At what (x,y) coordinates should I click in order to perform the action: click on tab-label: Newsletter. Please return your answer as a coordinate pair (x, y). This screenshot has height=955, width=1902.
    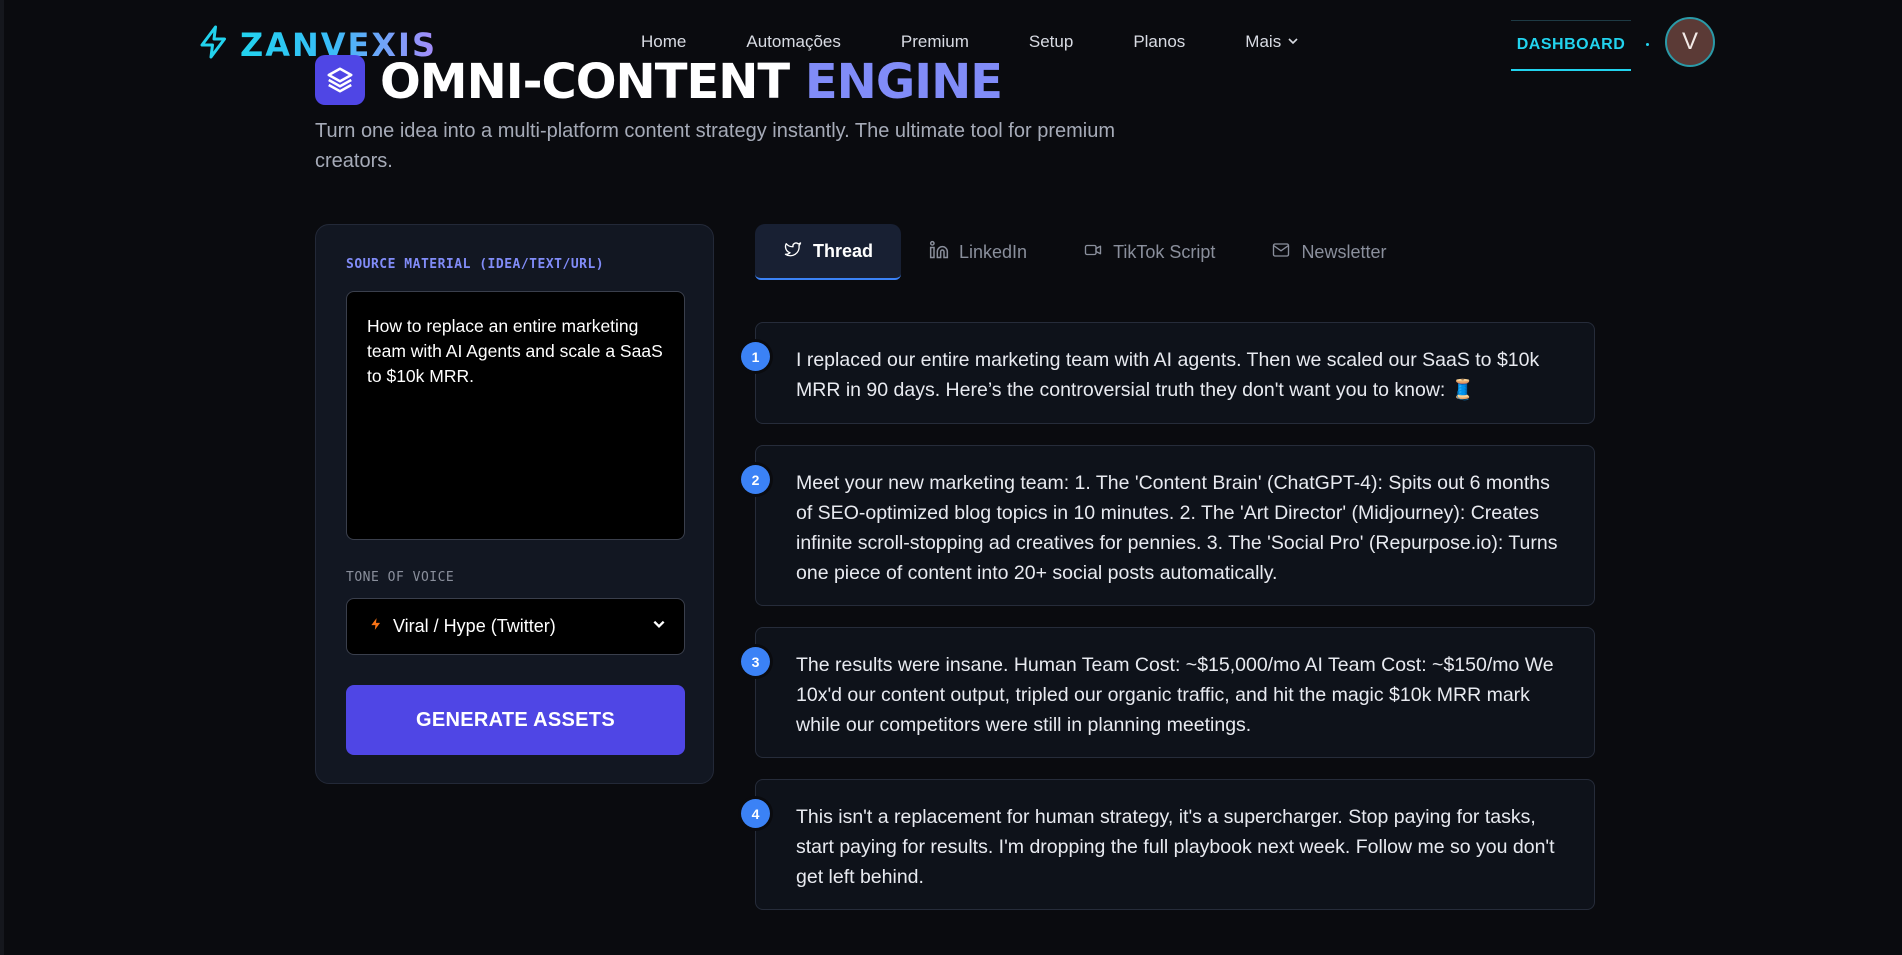
    Looking at the image, I should click on (1344, 251).